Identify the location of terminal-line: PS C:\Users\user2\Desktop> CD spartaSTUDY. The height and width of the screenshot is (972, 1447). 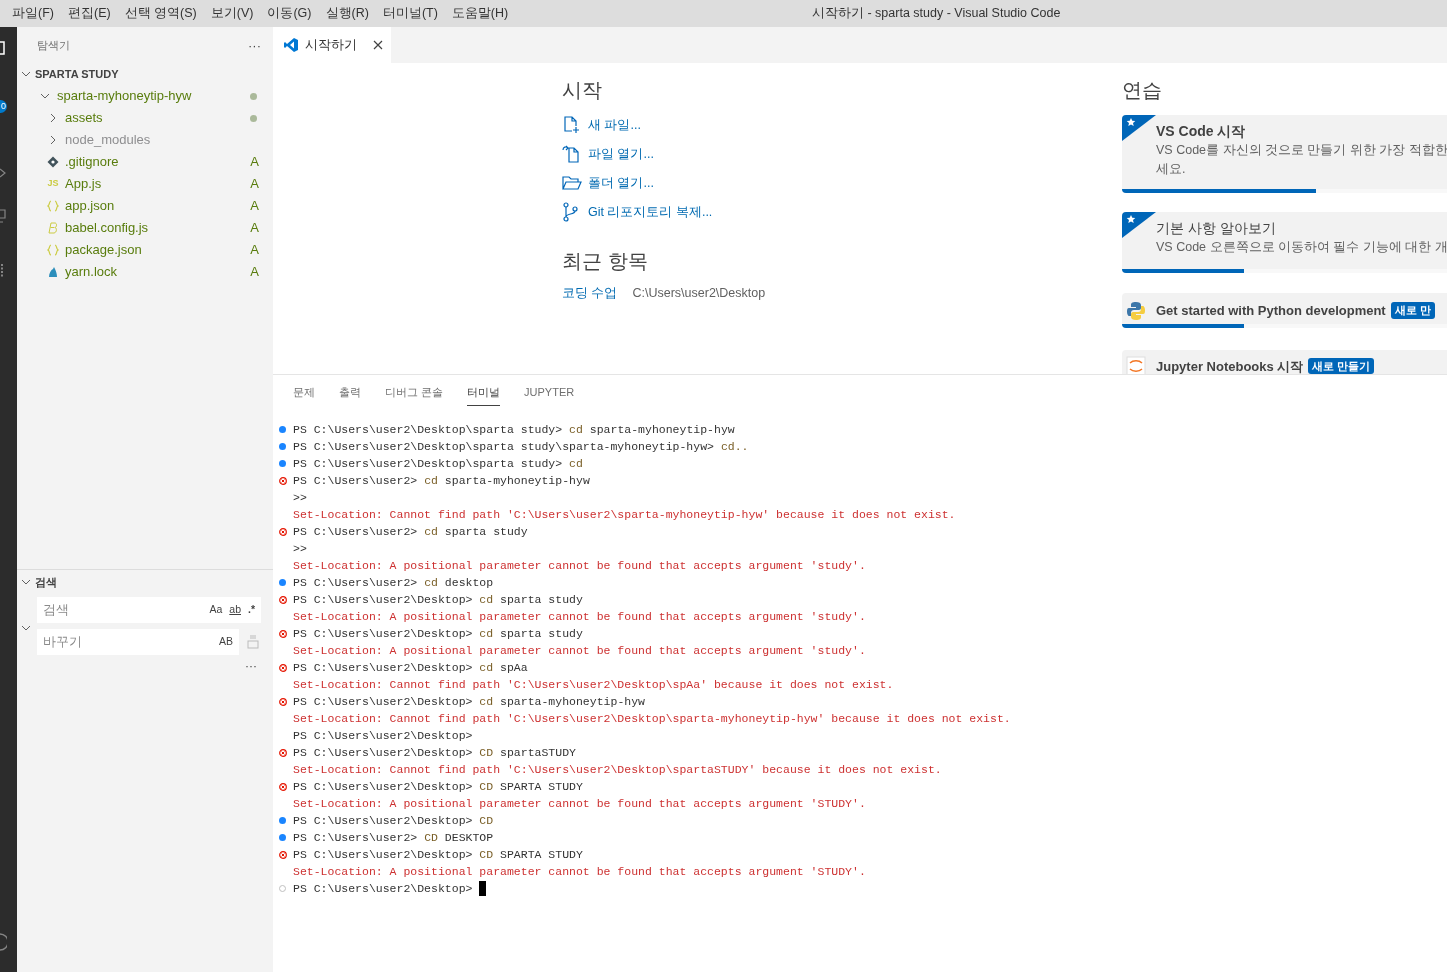
(434, 753).